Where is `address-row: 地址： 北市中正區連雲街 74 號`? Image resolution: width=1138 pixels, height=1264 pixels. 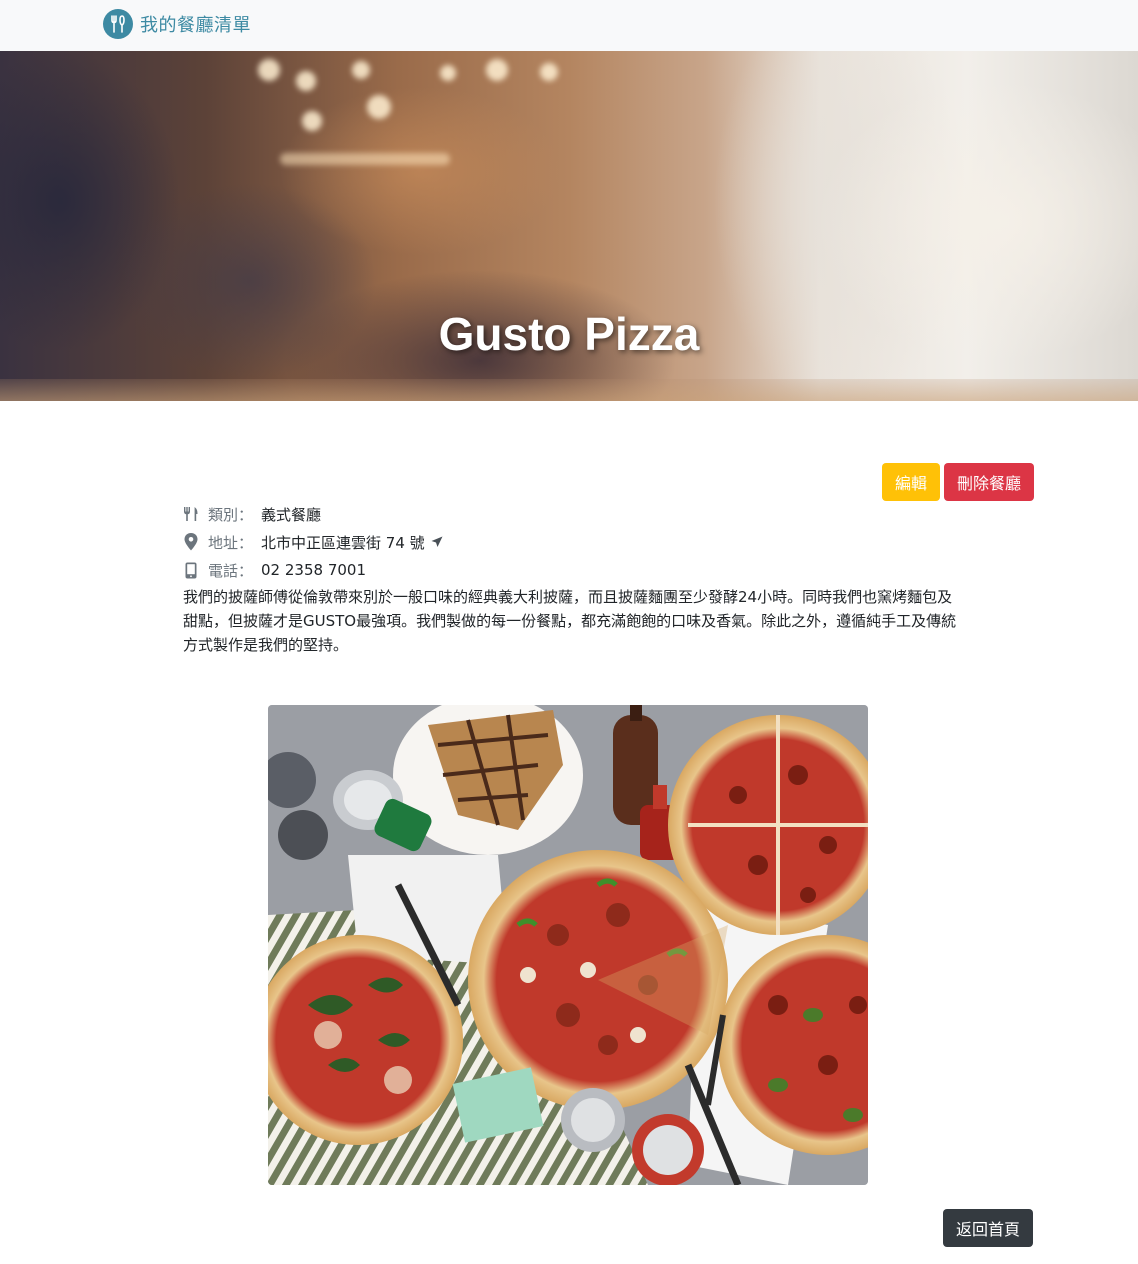 address-row: 地址： 北市中正區連雲街 74 號 is located at coordinates (572, 542).